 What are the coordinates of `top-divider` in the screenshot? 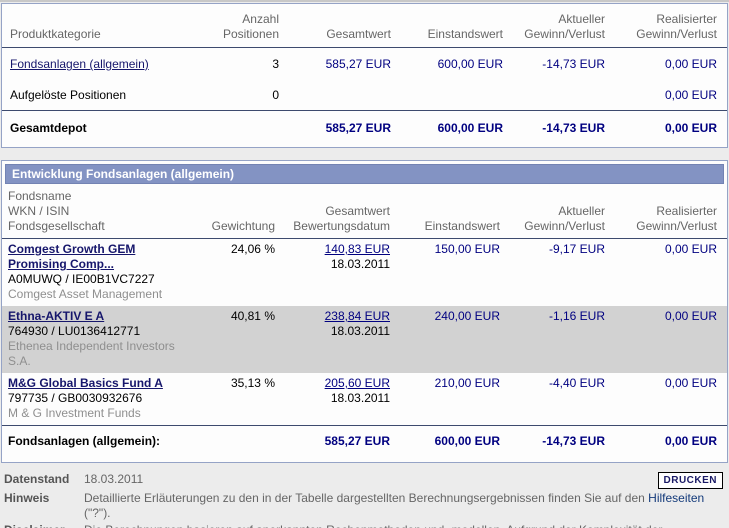 It's located at (364, 1).